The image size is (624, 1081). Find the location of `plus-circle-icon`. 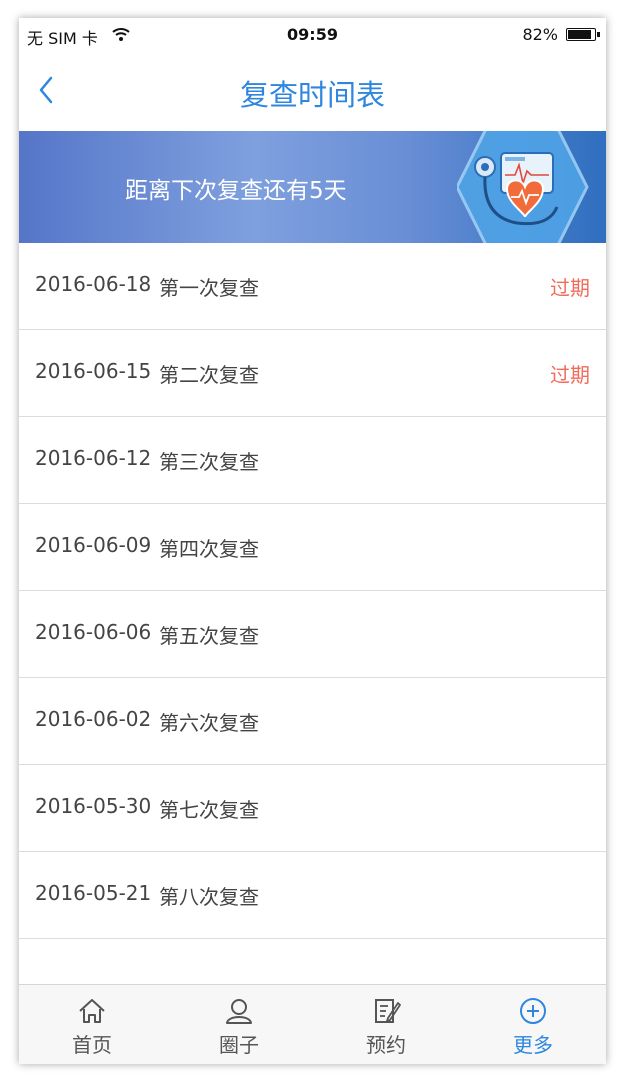

plus-circle-icon is located at coordinates (533, 1011).